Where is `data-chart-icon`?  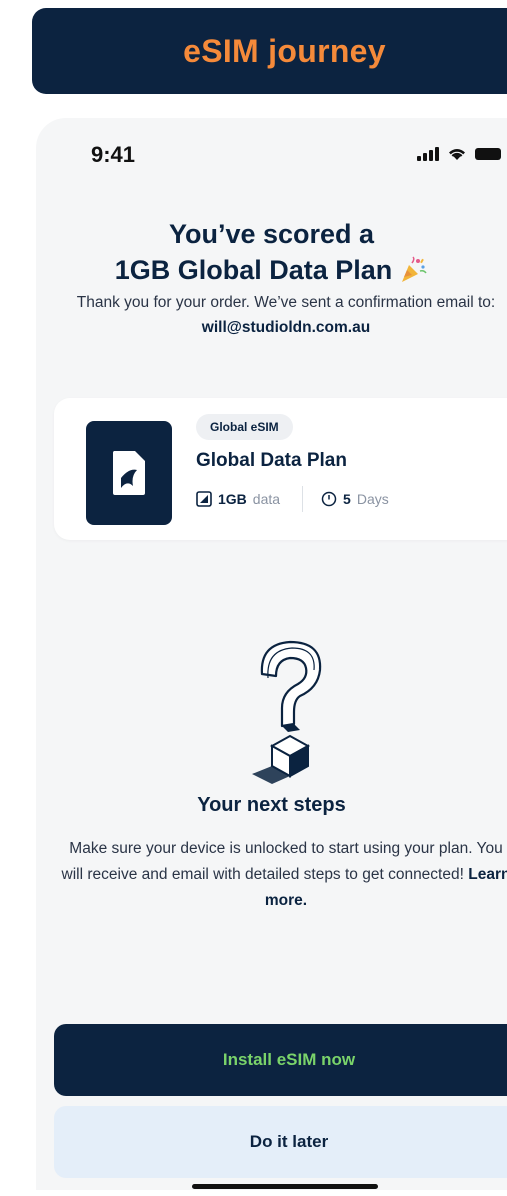 data-chart-icon is located at coordinates (204, 499).